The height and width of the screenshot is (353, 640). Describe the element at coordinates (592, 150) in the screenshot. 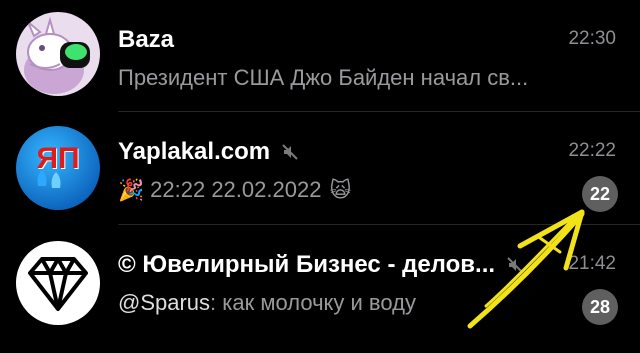

I see `chat-time: 22:22` at that location.